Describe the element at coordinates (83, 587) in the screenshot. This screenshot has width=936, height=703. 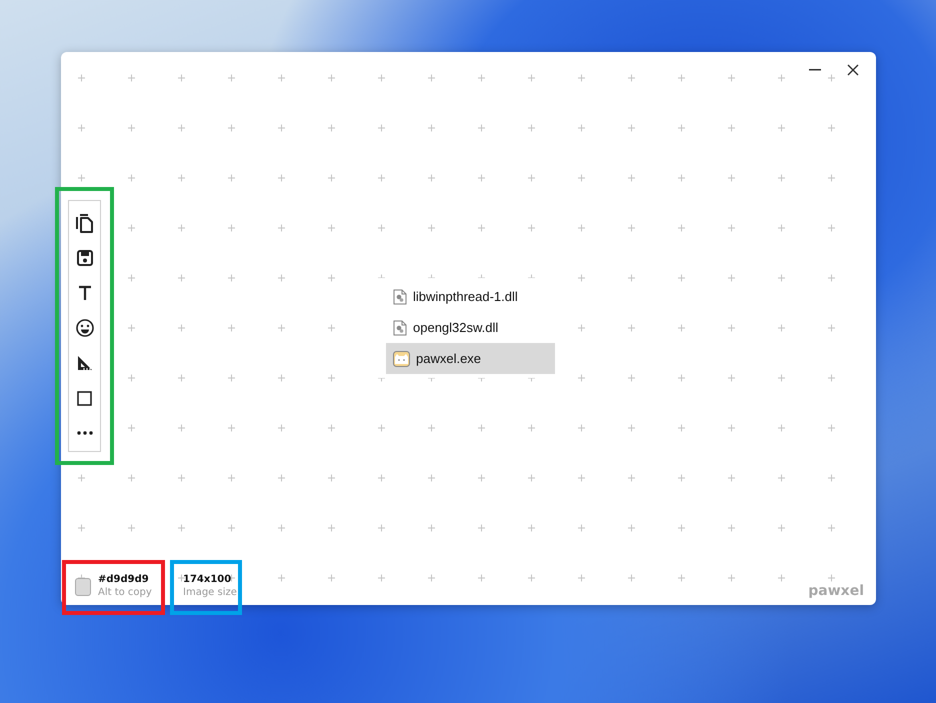
I see `color-swatch` at that location.